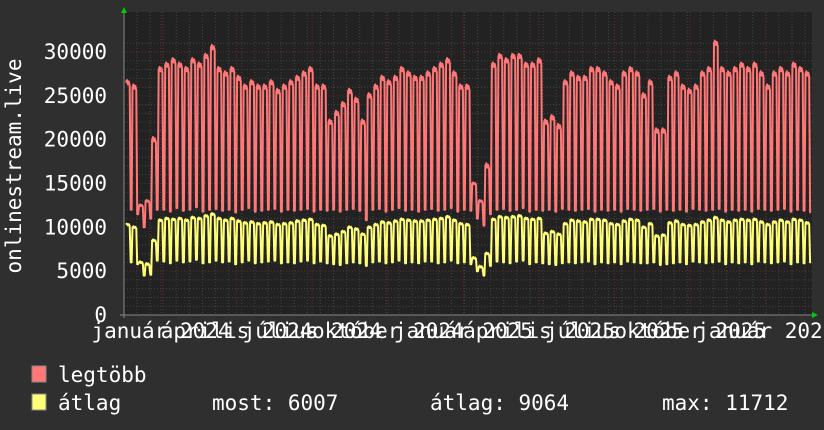 This screenshot has height=430, width=824. What do you see at coordinates (14, 166) in the screenshot?
I see `y-axis-label: onlinestream.live` at bounding box center [14, 166].